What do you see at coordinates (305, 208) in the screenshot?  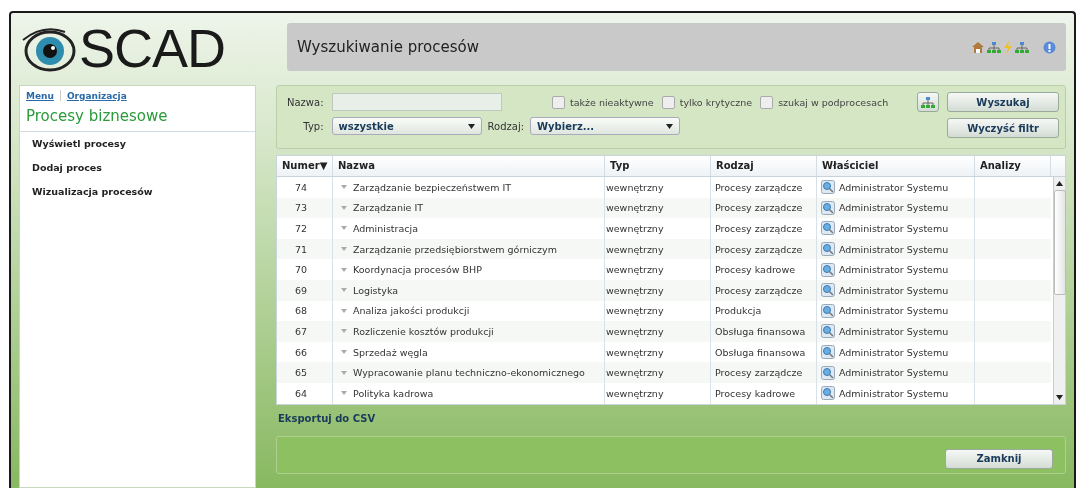 I see `table-cell: 73` at bounding box center [305, 208].